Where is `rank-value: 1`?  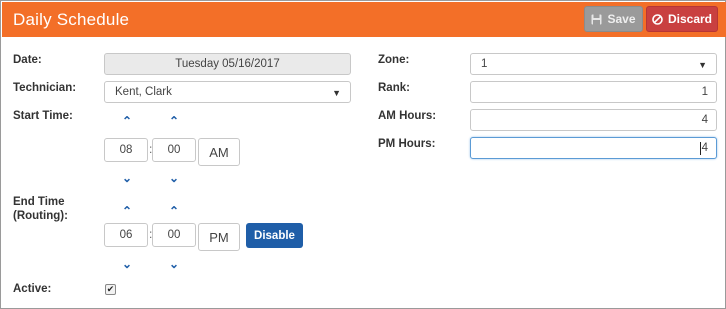
rank-value: 1 is located at coordinates (704, 92).